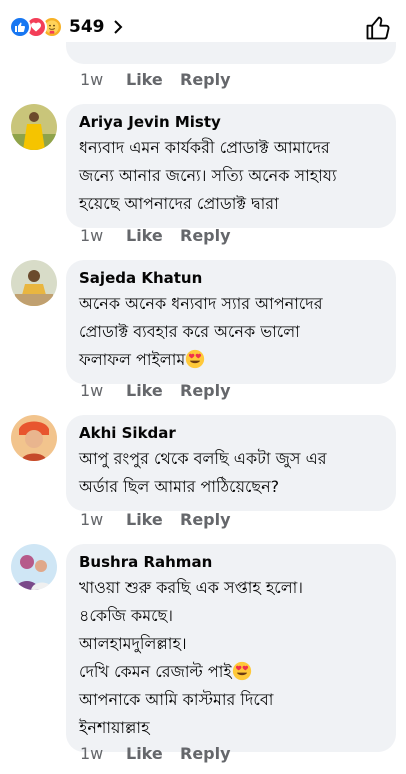 The width and height of the screenshot is (406, 774). I want to click on comment-line: আপনাকে আমি কাস্টমার দিবো, so click(176, 699).